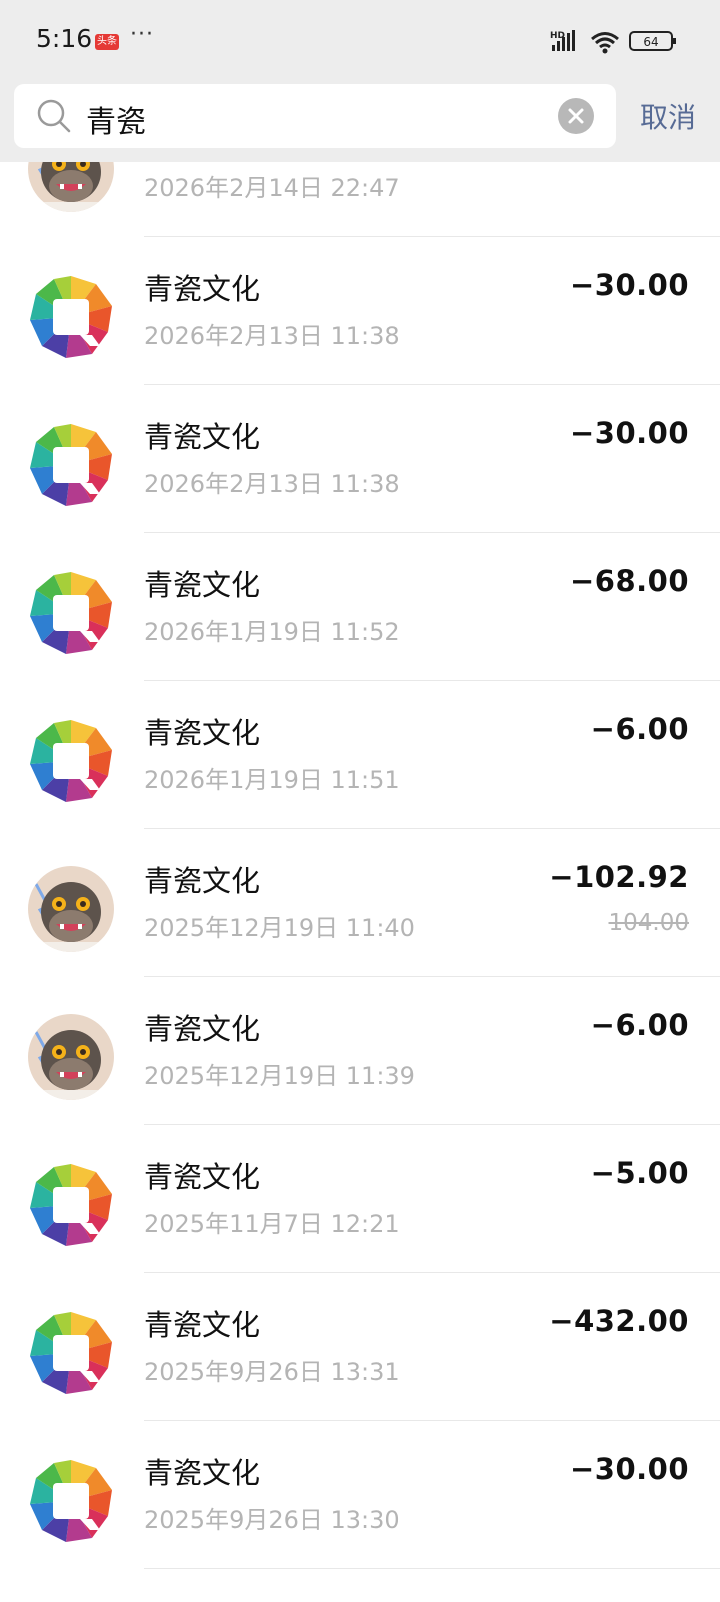  What do you see at coordinates (432, 1568) in the screenshot?
I see `row-divider` at bounding box center [432, 1568].